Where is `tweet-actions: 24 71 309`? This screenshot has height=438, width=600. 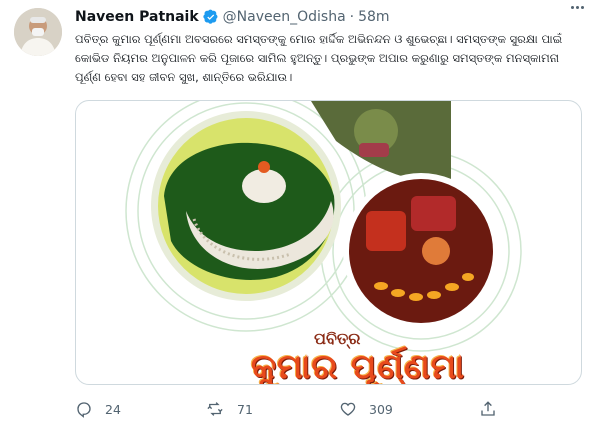
tweet-actions: 24 71 309 is located at coordinates (327, 409).